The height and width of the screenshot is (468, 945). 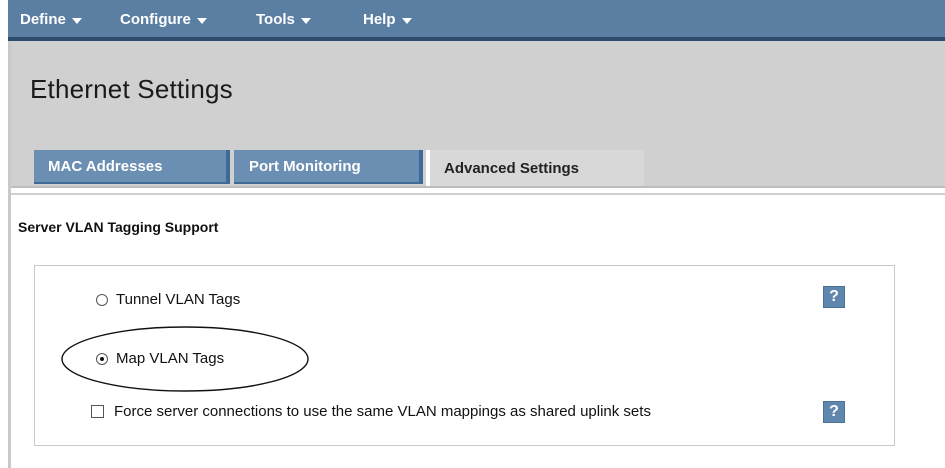 What do you see at coordinates (478, 187) in the screenshot?
I see `tabs-baseline` at bounding box center [478, 187].